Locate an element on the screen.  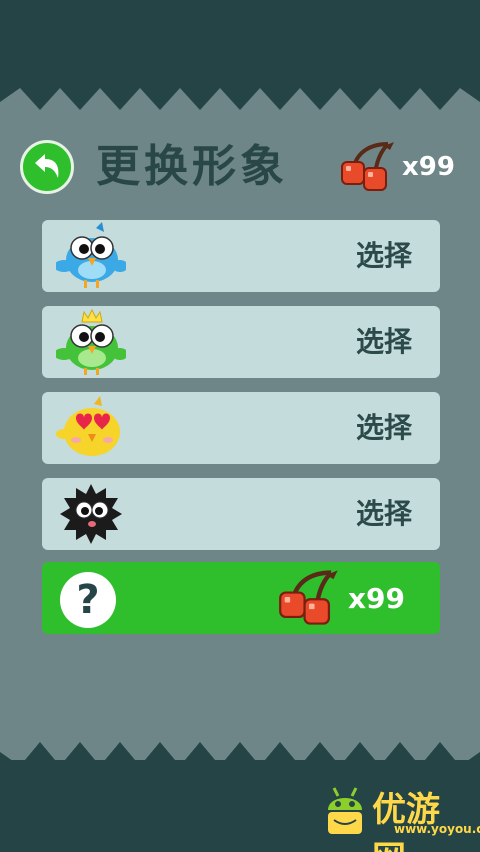
currency-display: x99 is located at coordinates (405, 167).